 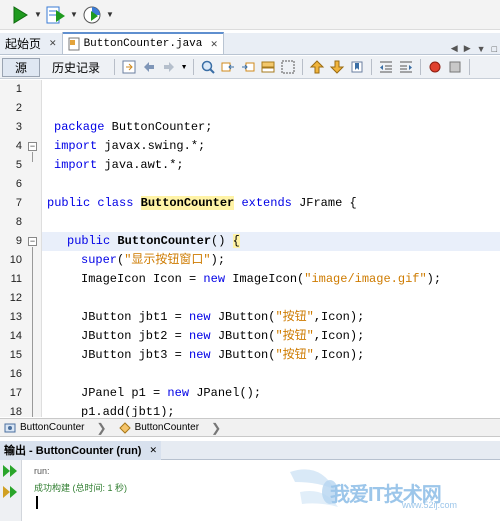 I want to click on line-number: 17, so click(x=15, y=393).